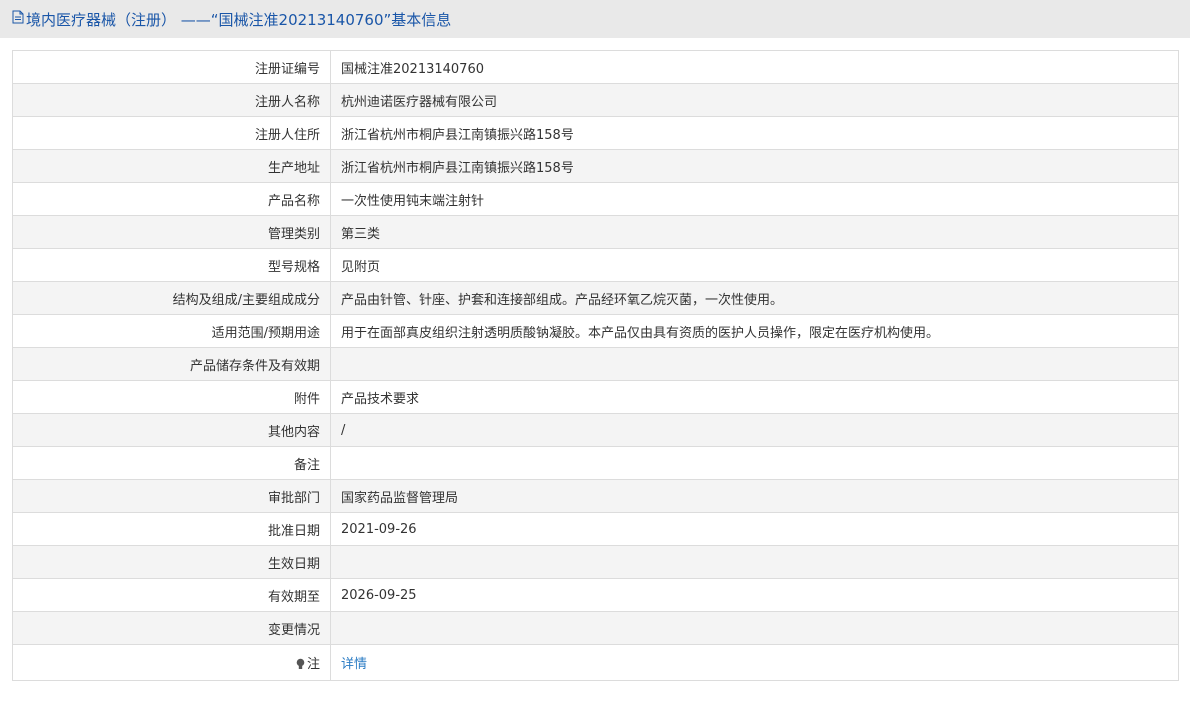 The image size is (1190, 711). What do you see at coordinates (171, 199) in the screenshot?
I see `row-label: 产品名称` at bounding box center [171, 199].